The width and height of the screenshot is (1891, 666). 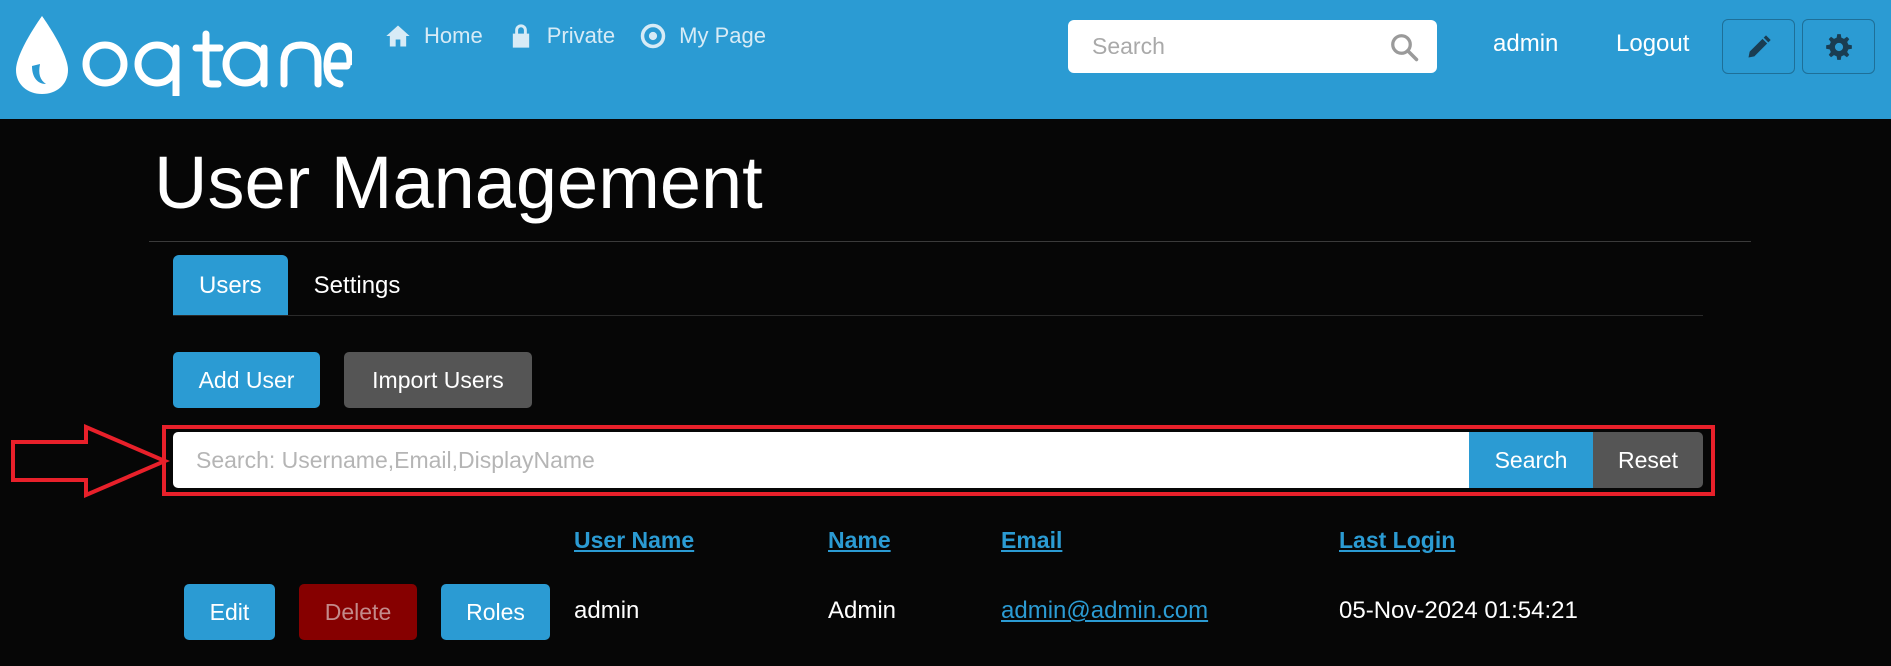 What do you see at coordinates (1458, 610) in the screenshot?
I see `cell-last-login: 05-Nov-2024 01:54:21` at bounding box center [1458, 610].